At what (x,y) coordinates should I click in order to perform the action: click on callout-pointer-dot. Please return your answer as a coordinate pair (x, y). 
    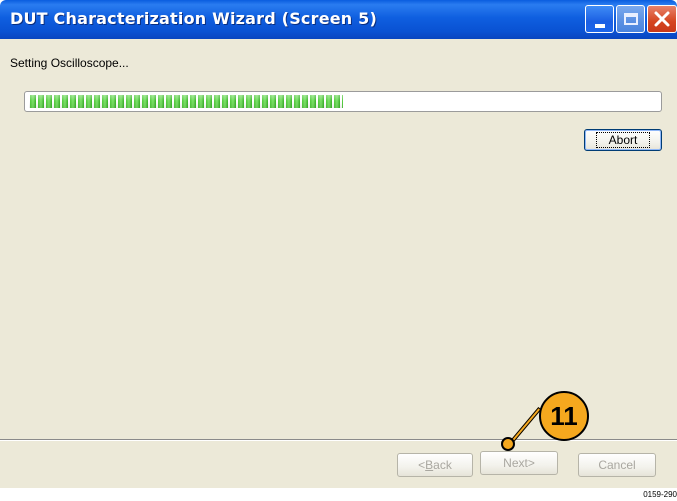
    Looking at the image, I should click on (508, 444).